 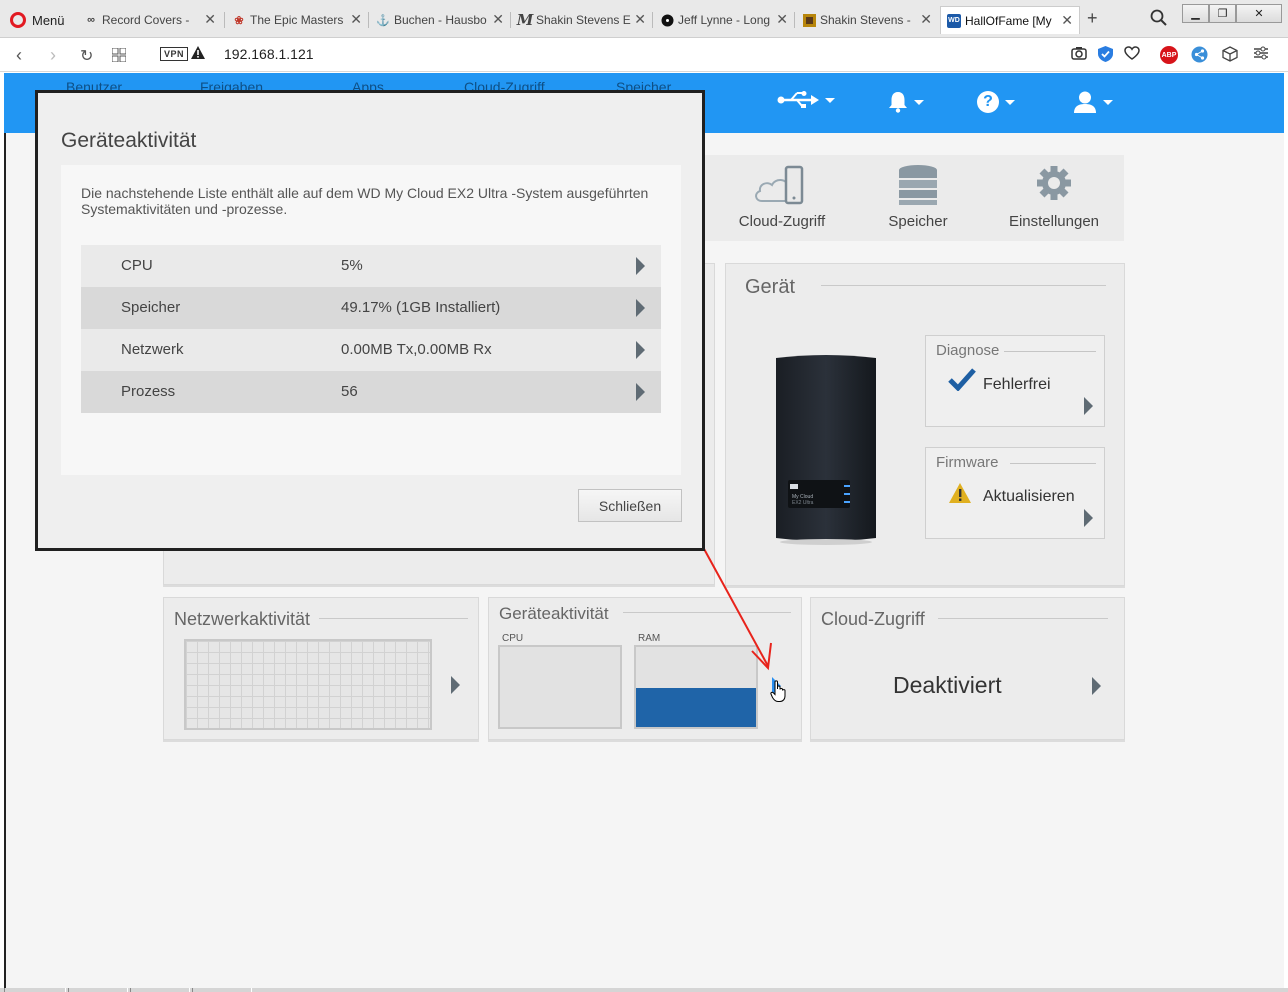 What do you see at coordinates (148, 391) in the screenshot?
I see `row-label: Prozess` at bounding box center [148, 391].